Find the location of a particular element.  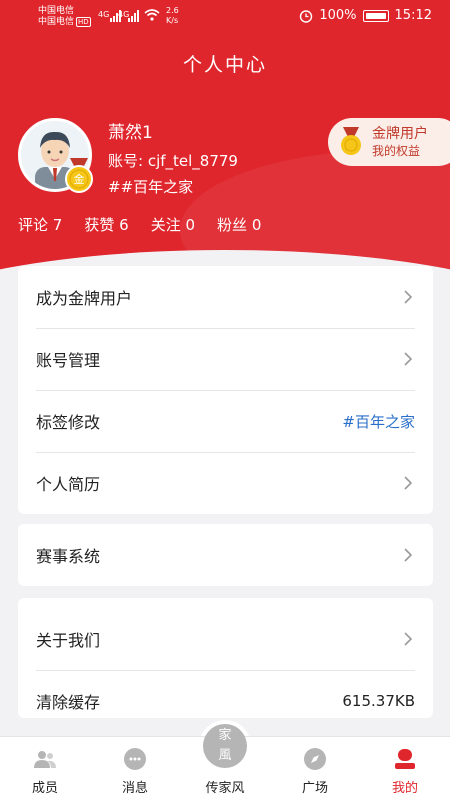

gold-medal-icon: 金 is located at coordinates (79, 175).